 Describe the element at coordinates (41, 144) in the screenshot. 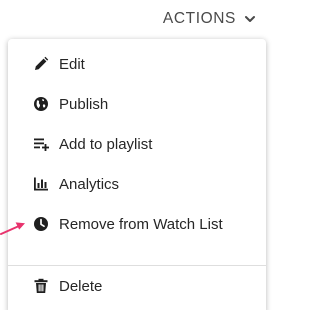

I see `playlist-add-icon` at that location.